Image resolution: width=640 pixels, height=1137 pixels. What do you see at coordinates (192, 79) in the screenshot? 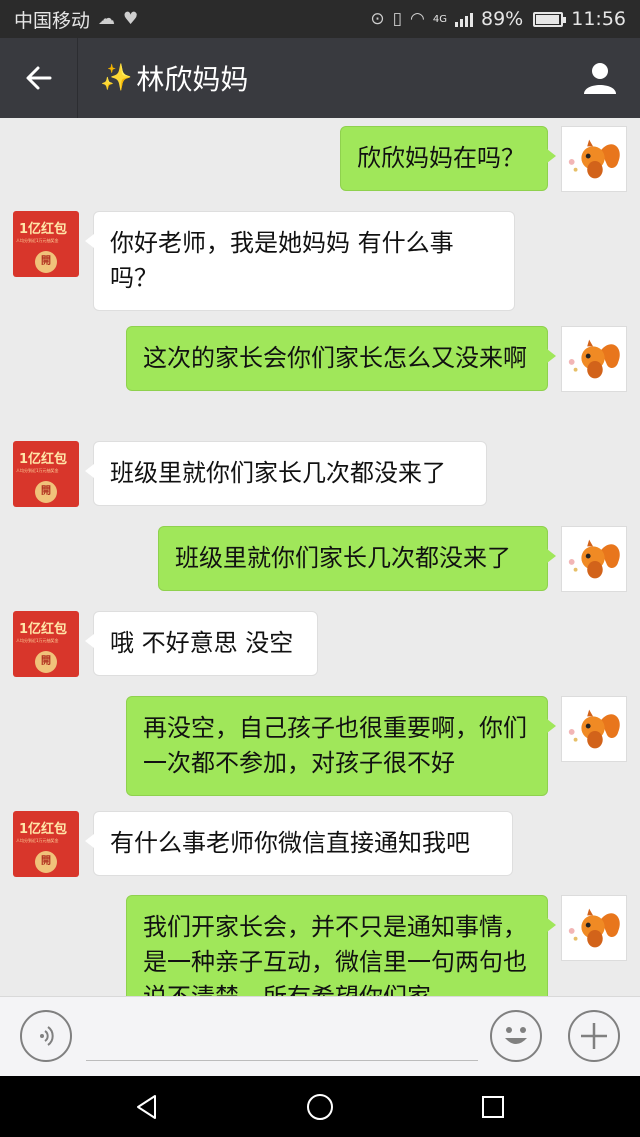
I see `contact-name: 林欣妈妈` at bounding box center [192, 79].